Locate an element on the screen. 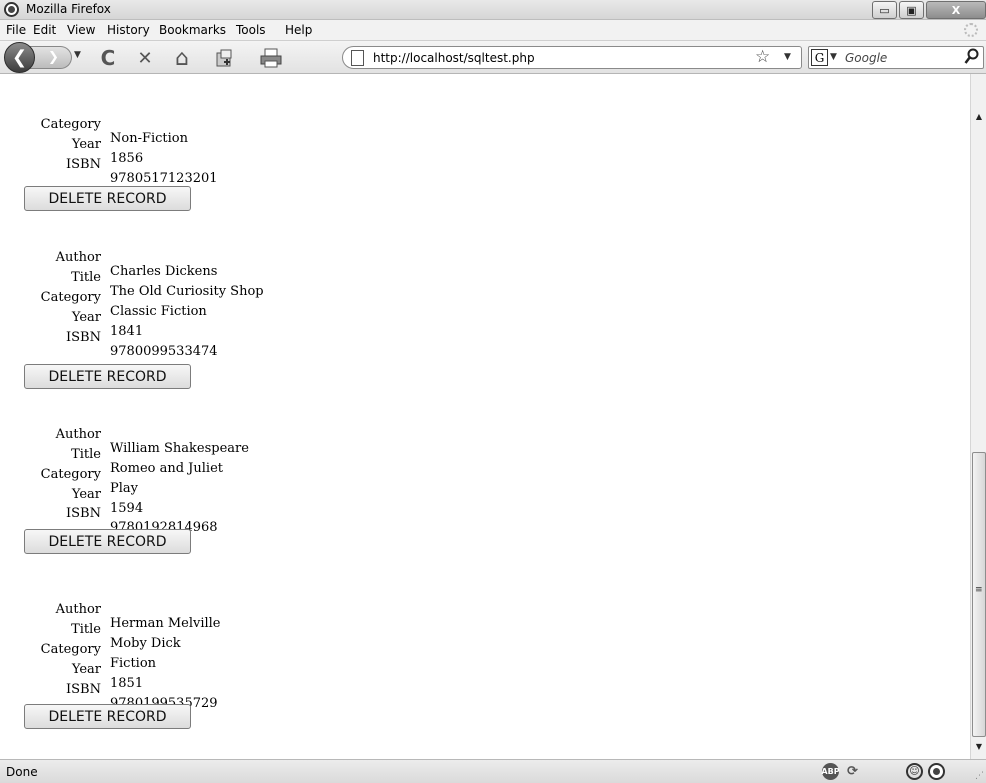 The height and width of the screenshot is (783, 986). status-bar: Done ABP ⟳ ☺ ⋰ is located at coordinates (493, 771).